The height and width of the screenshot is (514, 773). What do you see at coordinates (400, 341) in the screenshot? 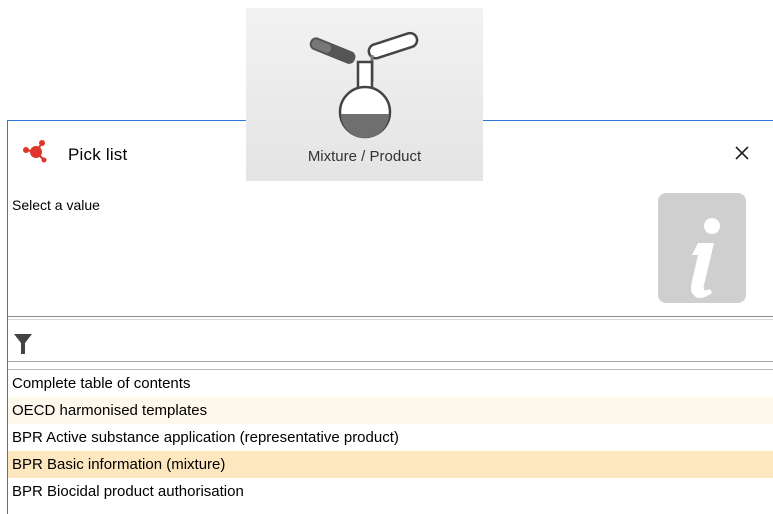
I see `filter-input` at bounding box center [400, 341].